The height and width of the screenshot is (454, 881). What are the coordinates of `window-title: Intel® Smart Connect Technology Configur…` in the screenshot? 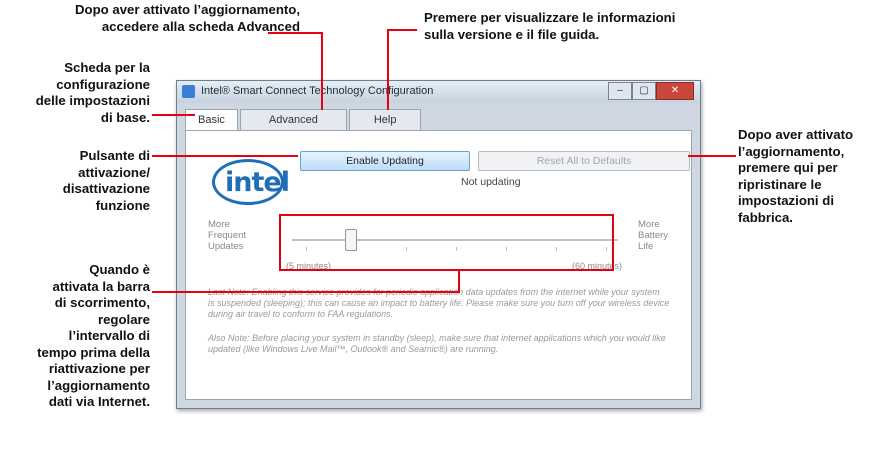 It's located at (317, 91).